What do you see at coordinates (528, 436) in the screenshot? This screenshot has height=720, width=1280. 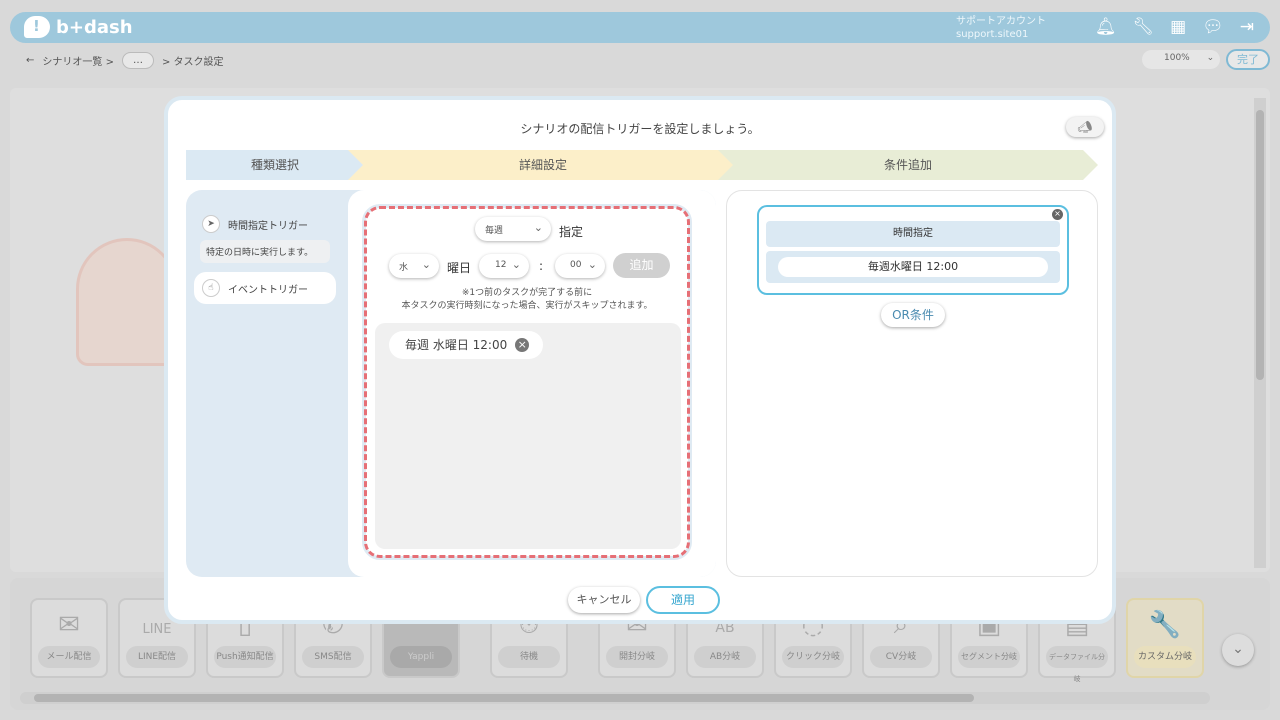 I see `schedule-list: 毎週 水曜日 12:00 ×` at bounding box center [528, 436].